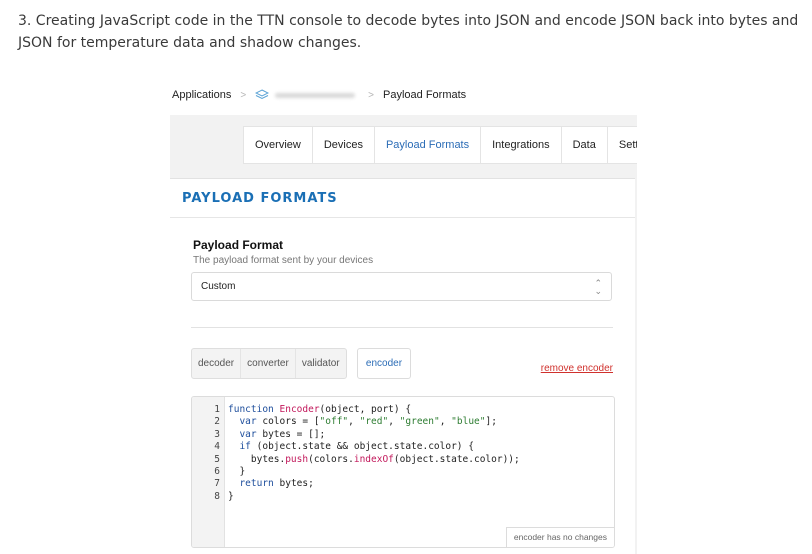  What do you see at coordinates (384, 363) in the screenshot?
I see `encoder-button: encoder` at bounding box center [384, 363].